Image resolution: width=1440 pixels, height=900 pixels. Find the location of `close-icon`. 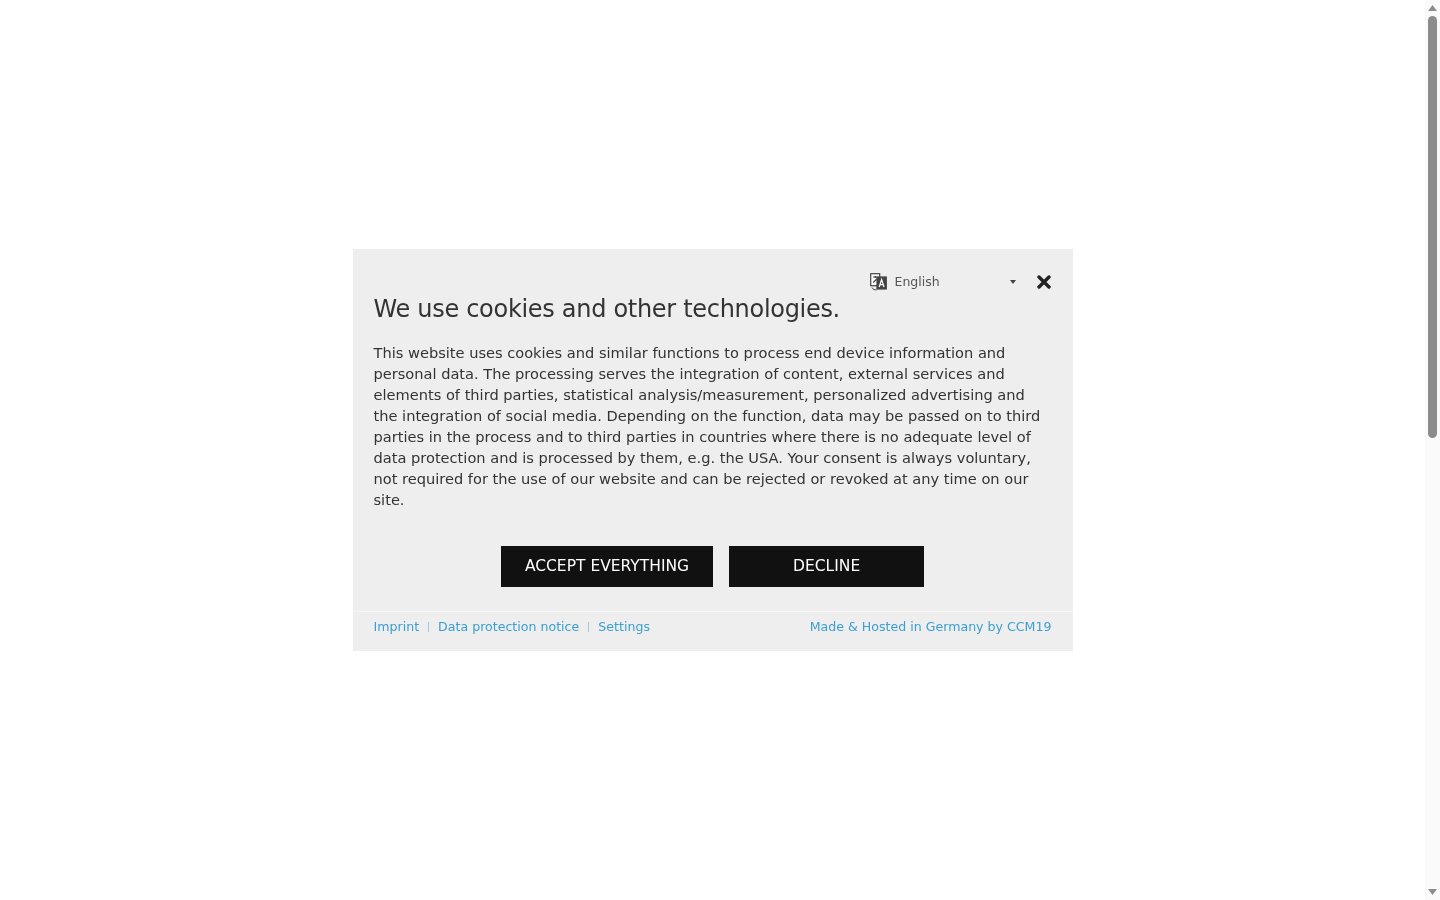

close-icon is located at coordinates (1043, 282).